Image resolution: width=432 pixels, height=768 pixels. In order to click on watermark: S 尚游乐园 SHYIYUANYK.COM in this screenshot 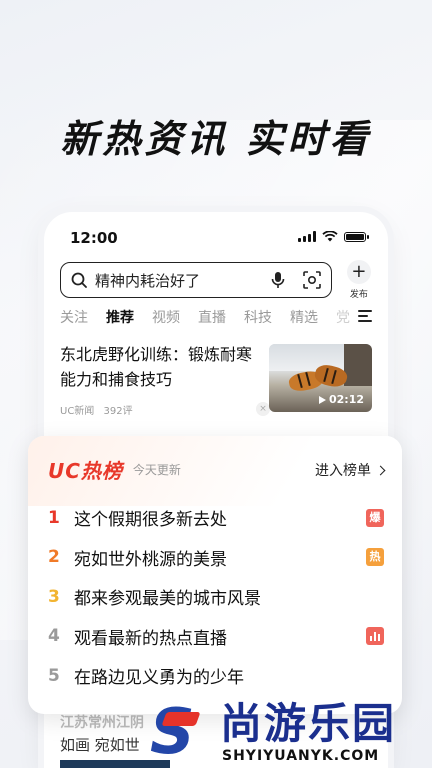, I will do `click(291, 733)`.